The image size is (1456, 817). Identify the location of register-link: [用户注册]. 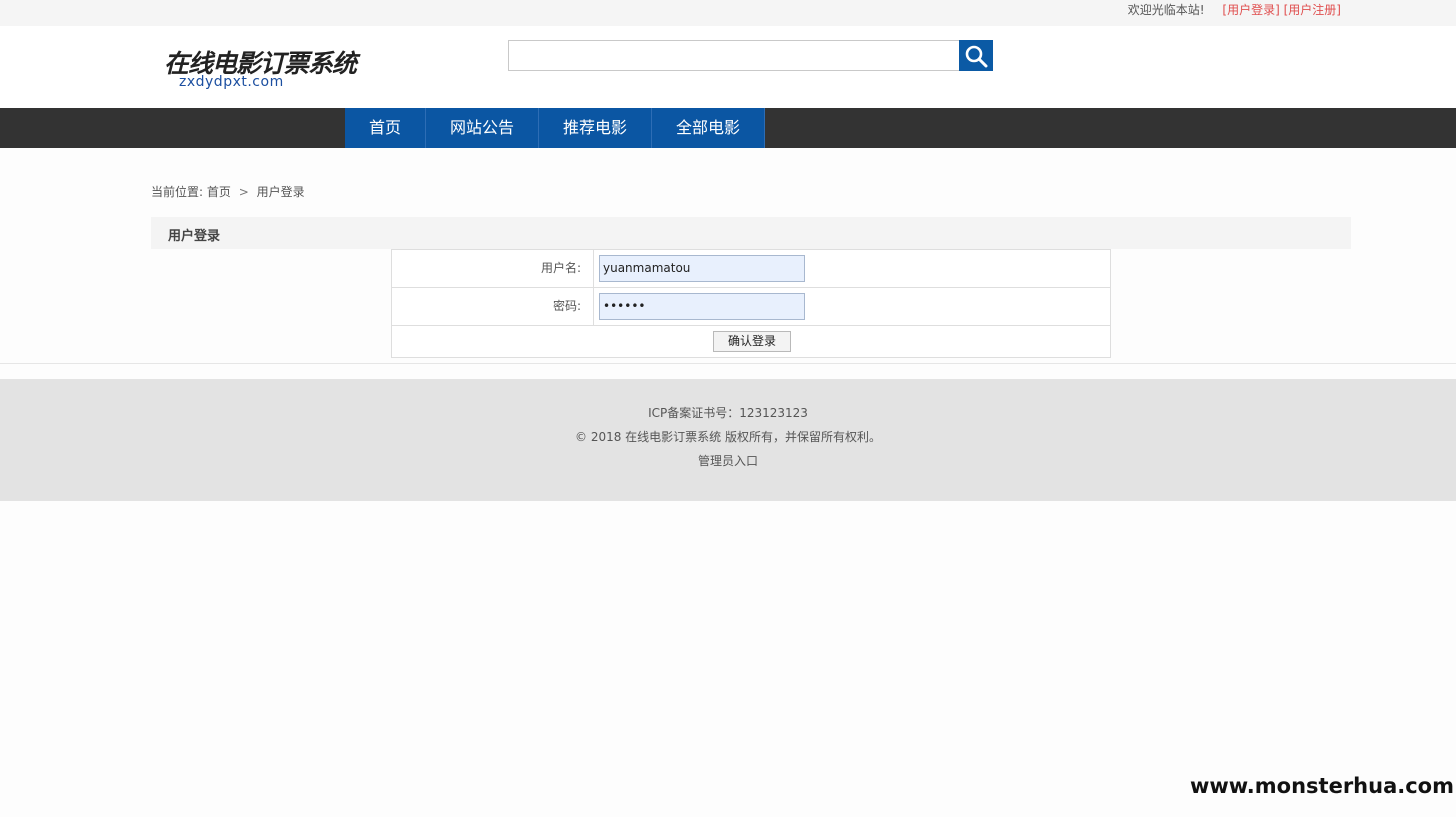
(1312, 10).